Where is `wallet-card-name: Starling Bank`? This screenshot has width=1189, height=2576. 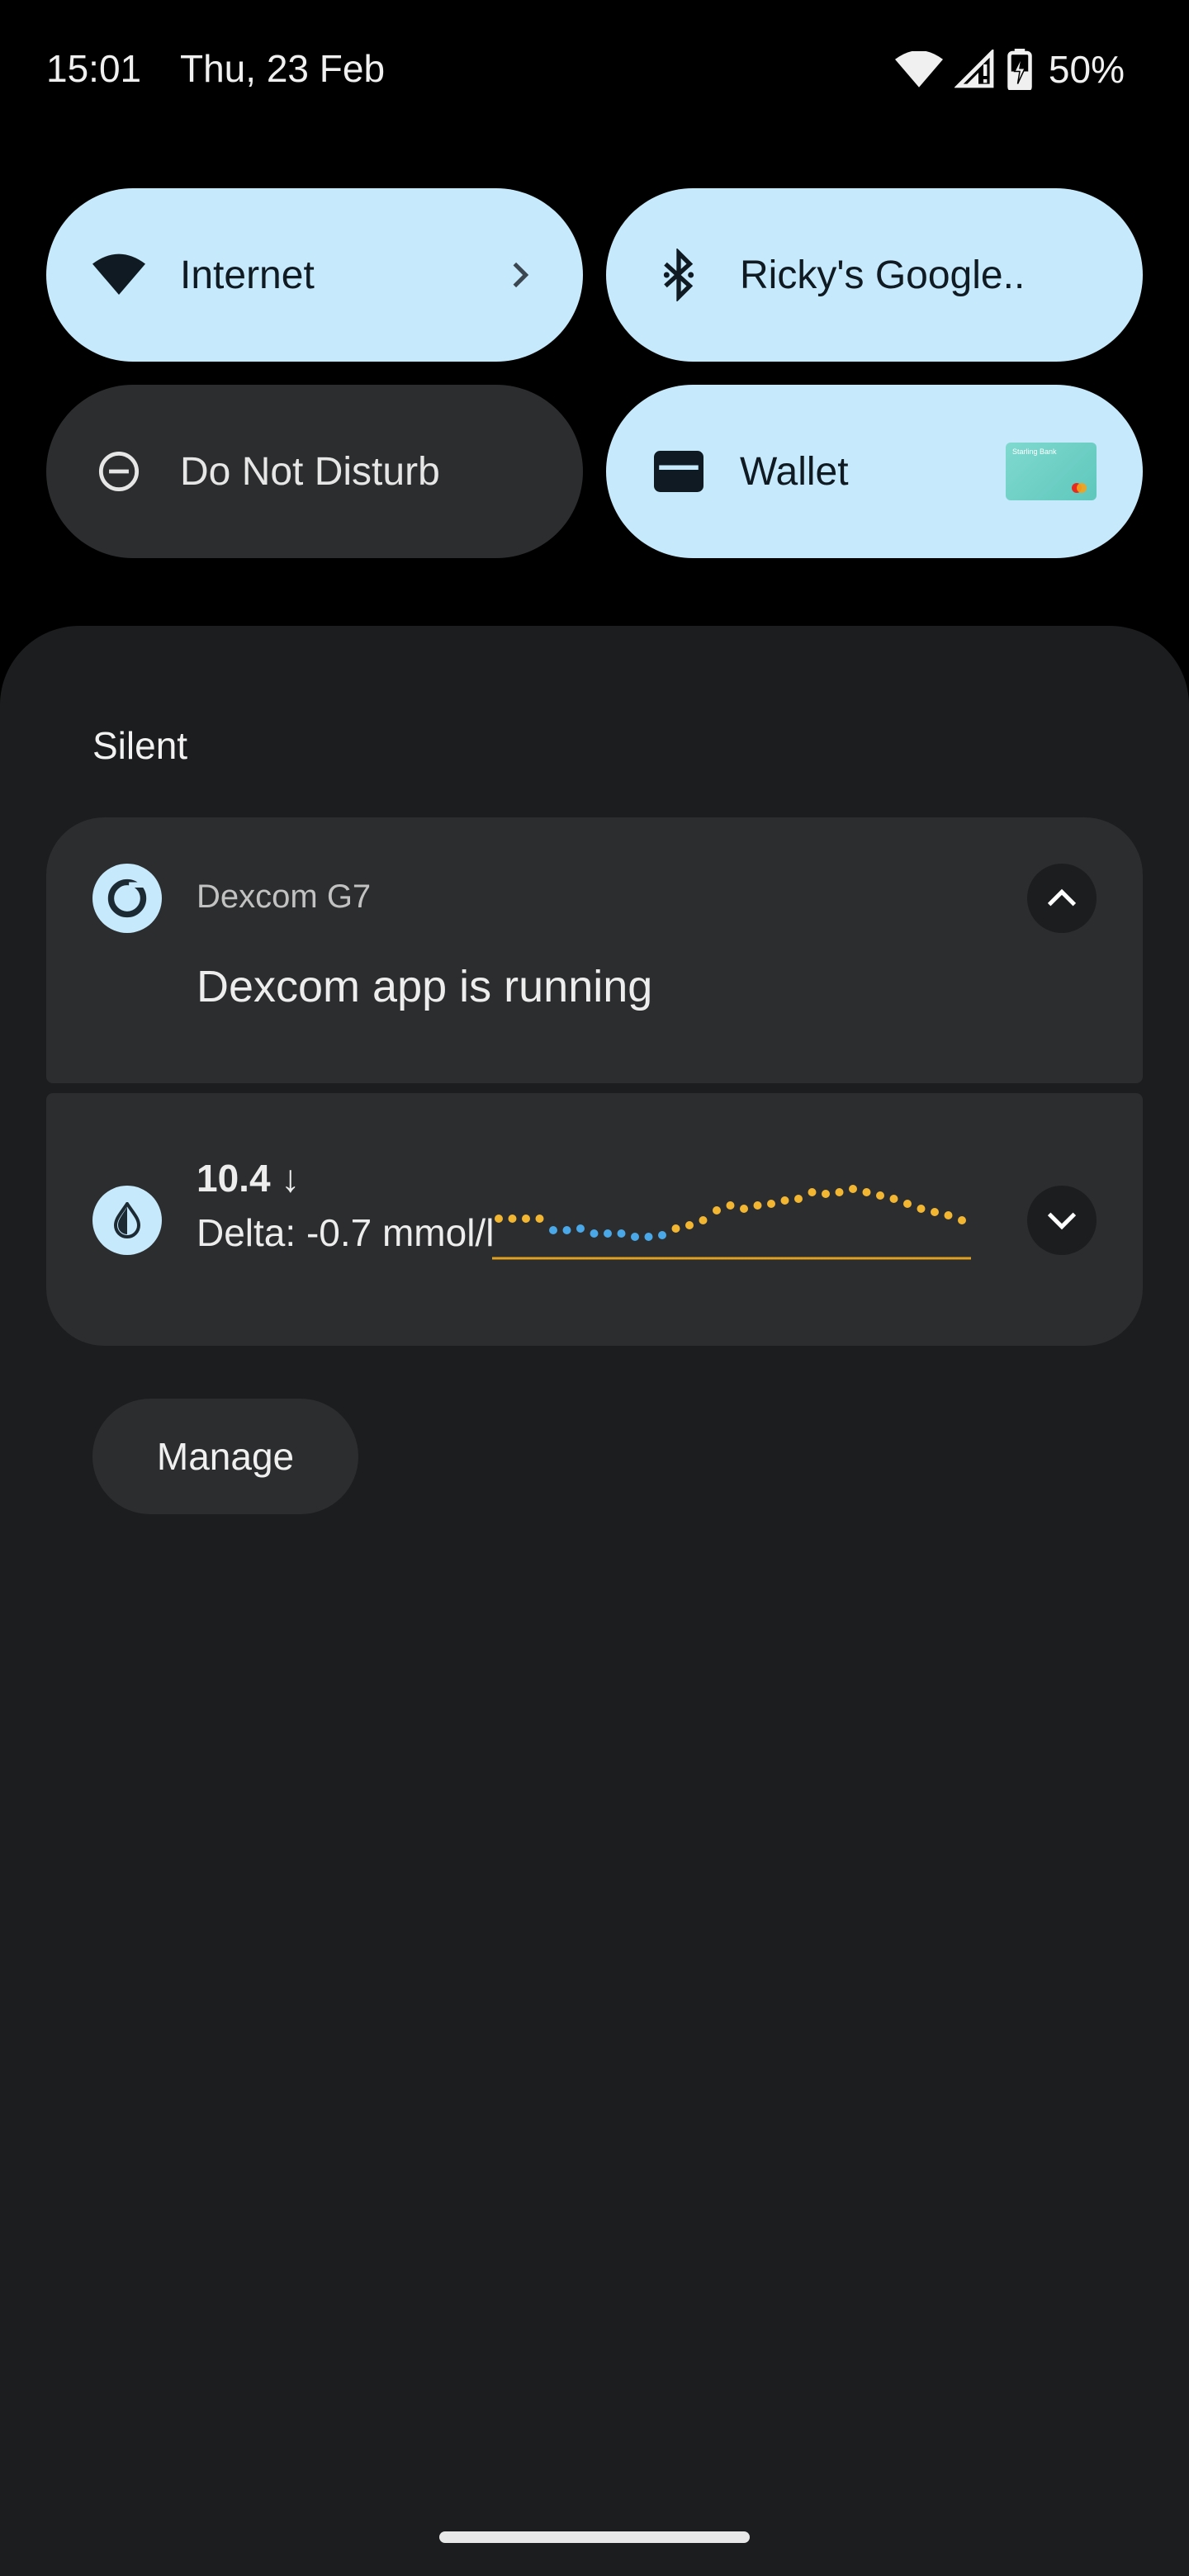
wallet-card-name: Starling Bank is located at coordinates (1034, 451).